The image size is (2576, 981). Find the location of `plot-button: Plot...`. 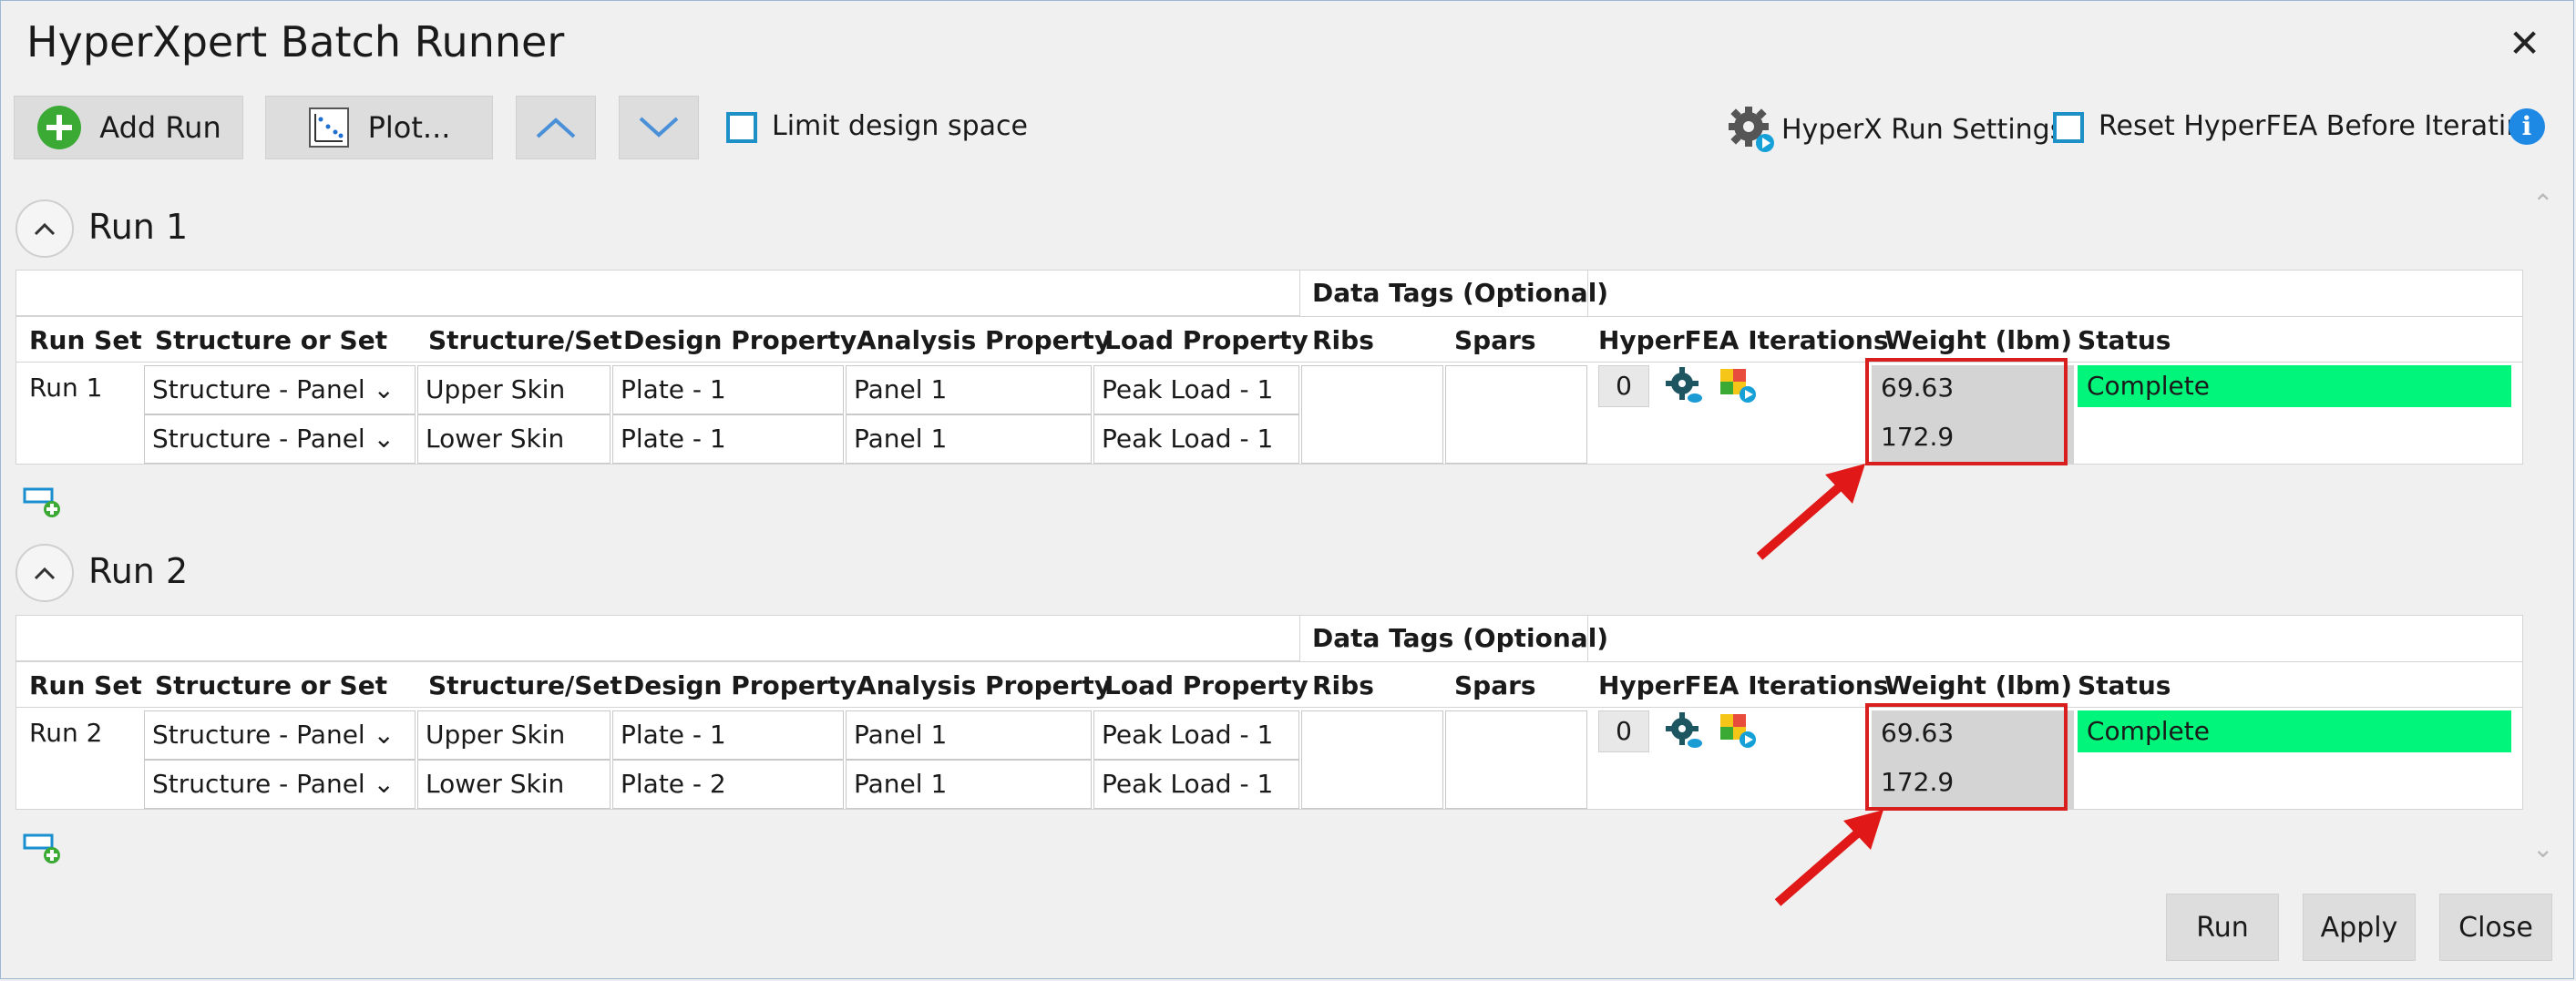

plot-button: Plot... is located at coordinates (379, 127).